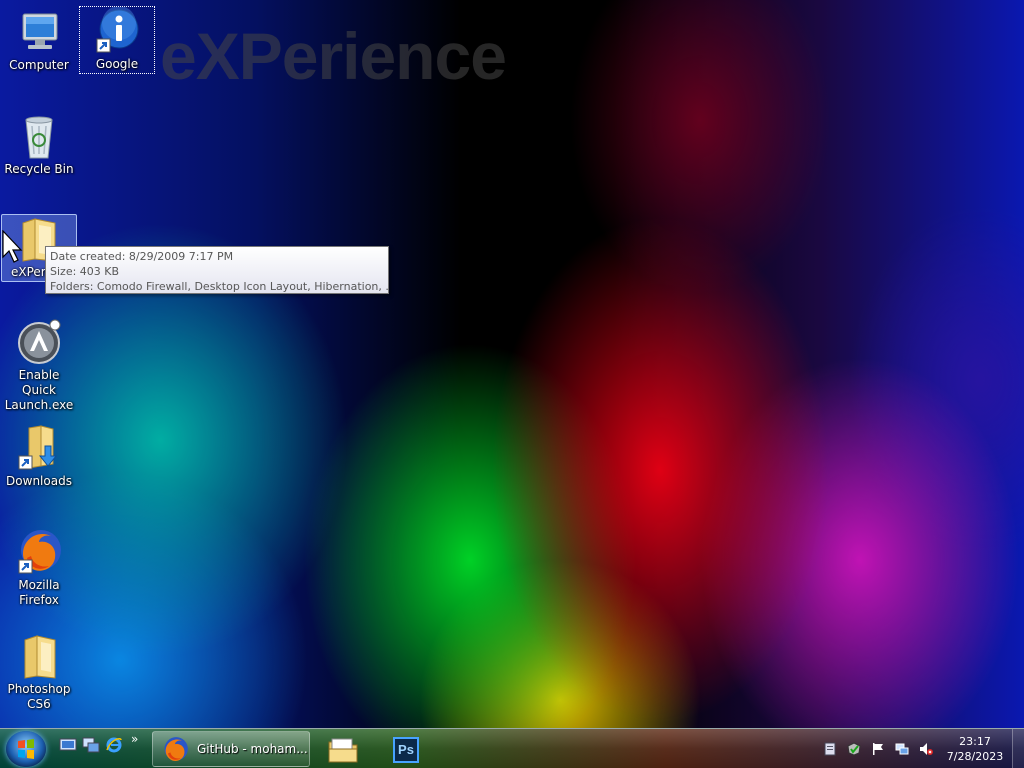  What do you see at coordinates (512, 748) in the screenshot?
I see `taskbar: » GitHub - moham... Ps 23:17 7/28/2023` at bounding box center [512, 748].